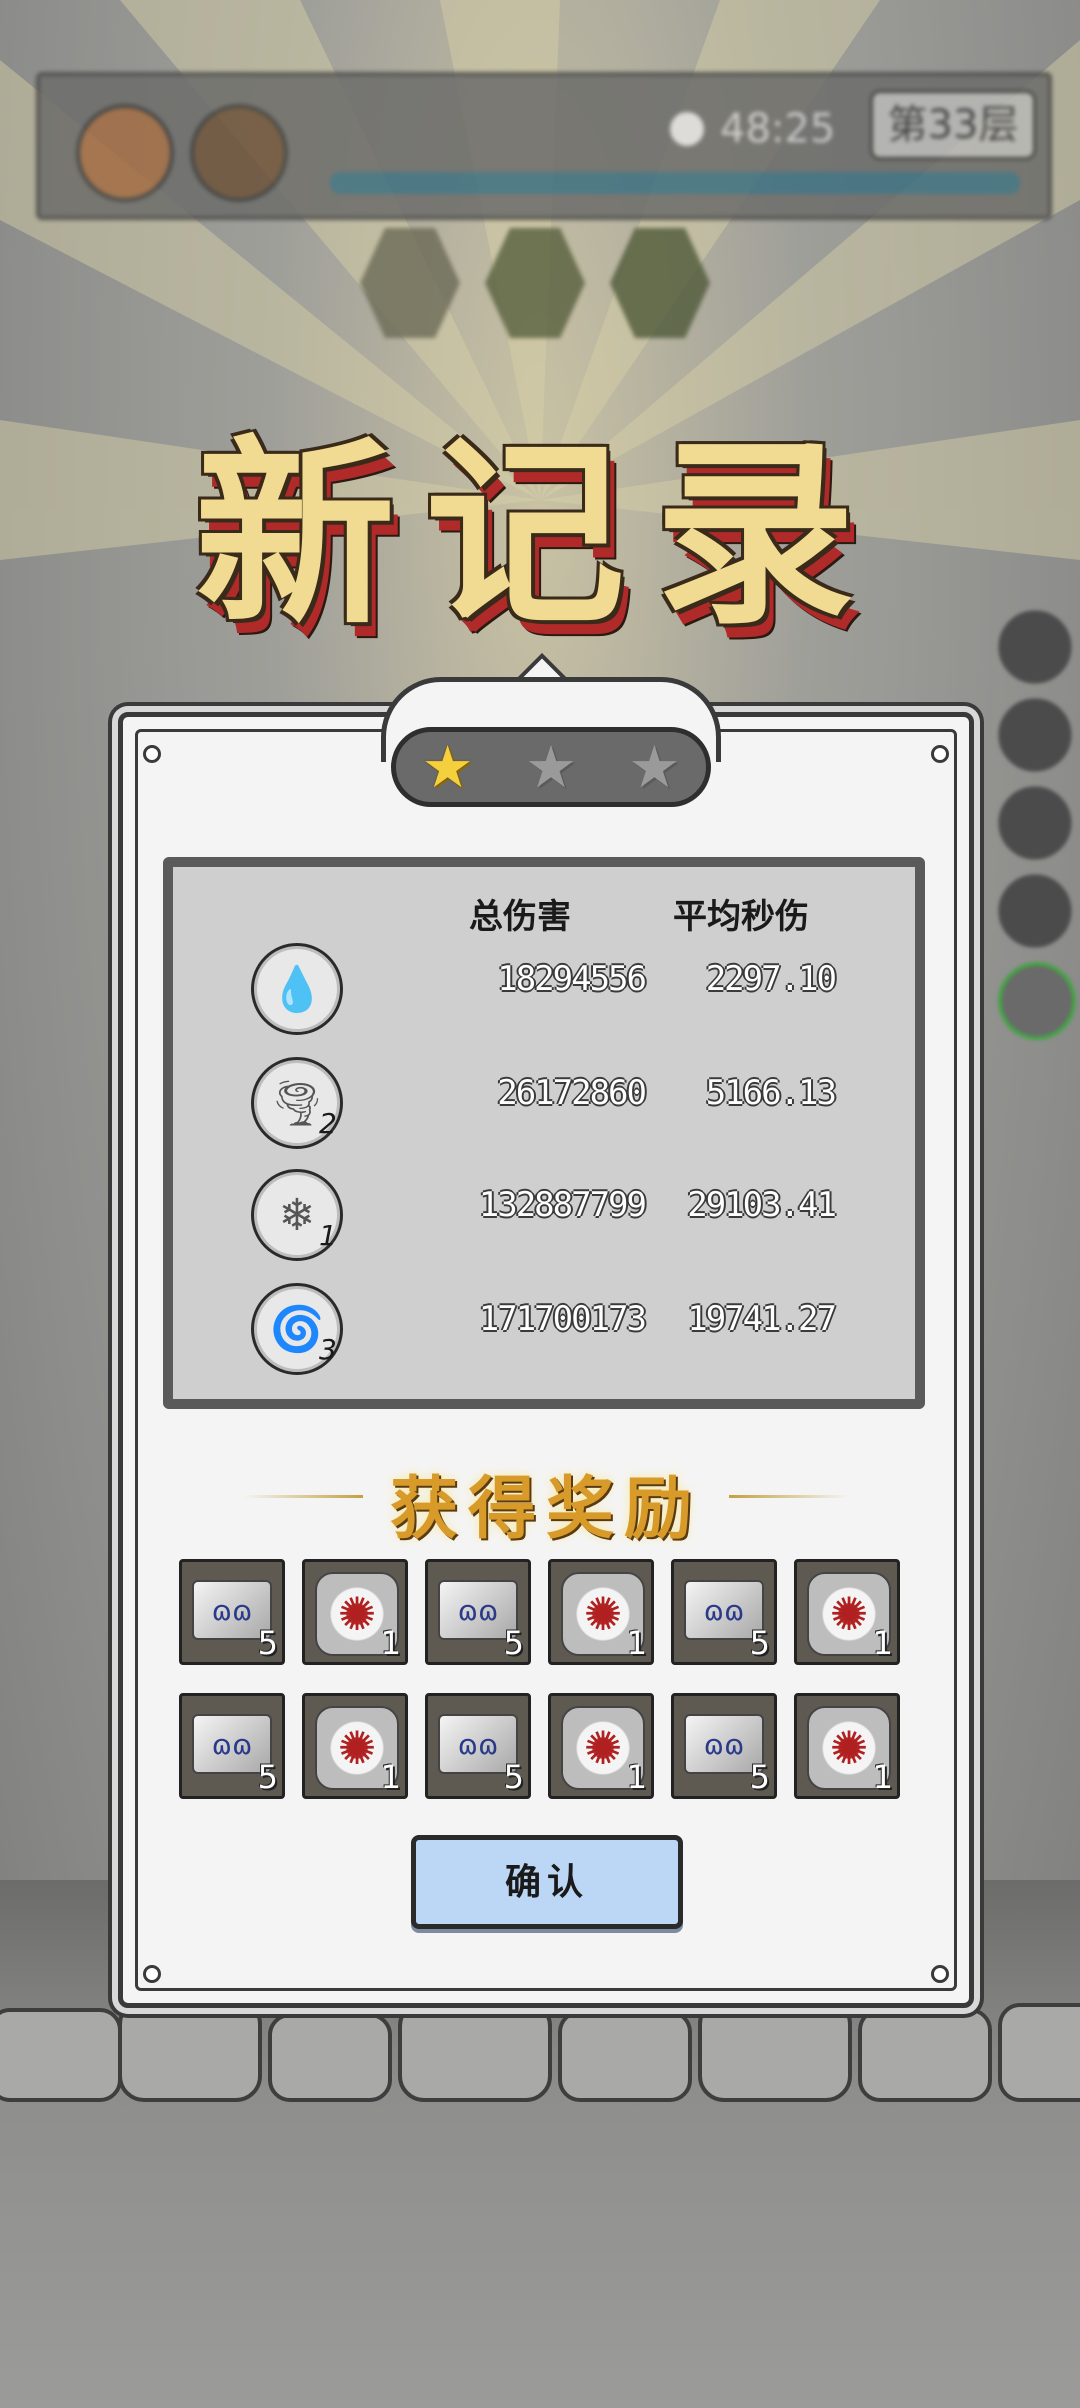  Describe the element at coordinates (410, 283) in the screenshot. I see `gear-skill-icon` at that location.